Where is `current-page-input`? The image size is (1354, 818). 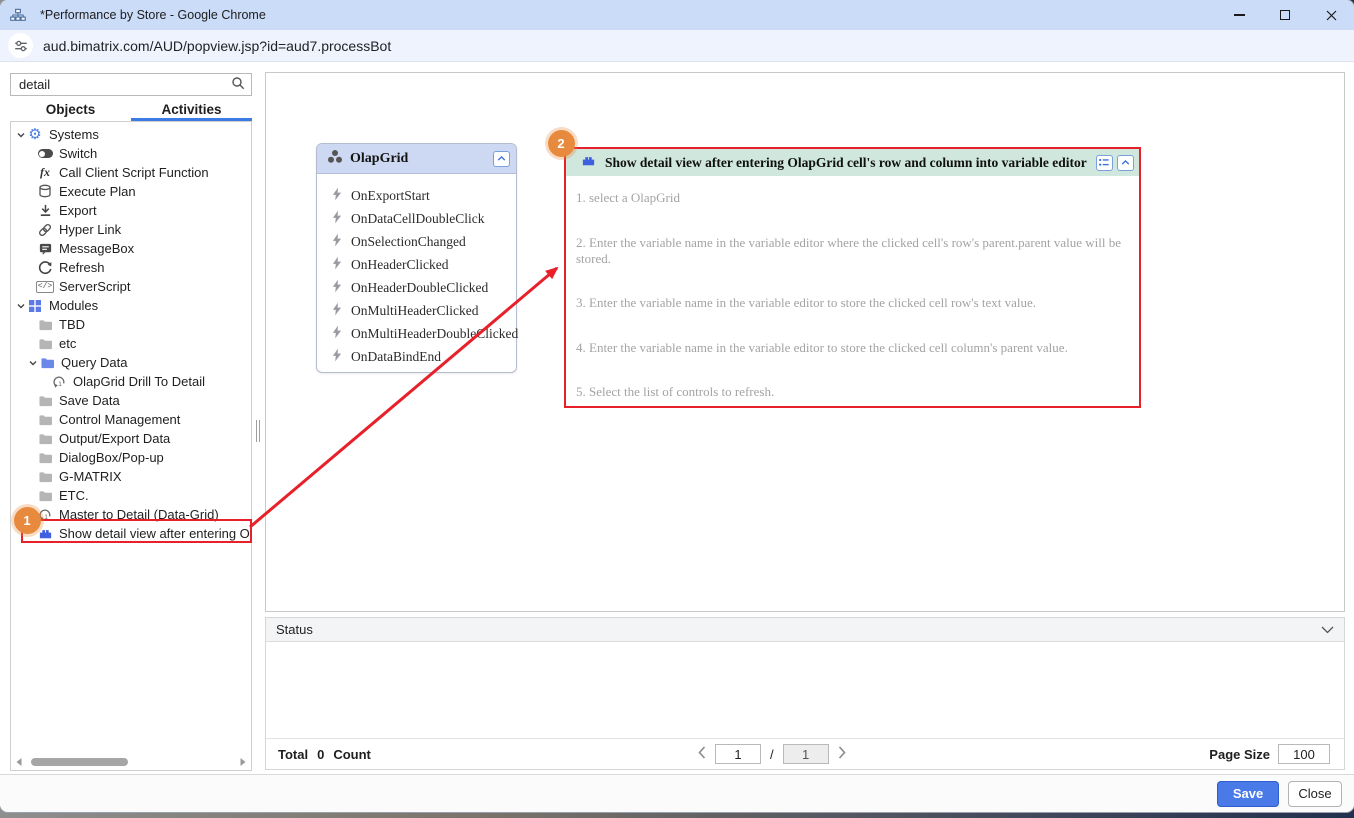
current-page-input is located at coordinates (738, 754).